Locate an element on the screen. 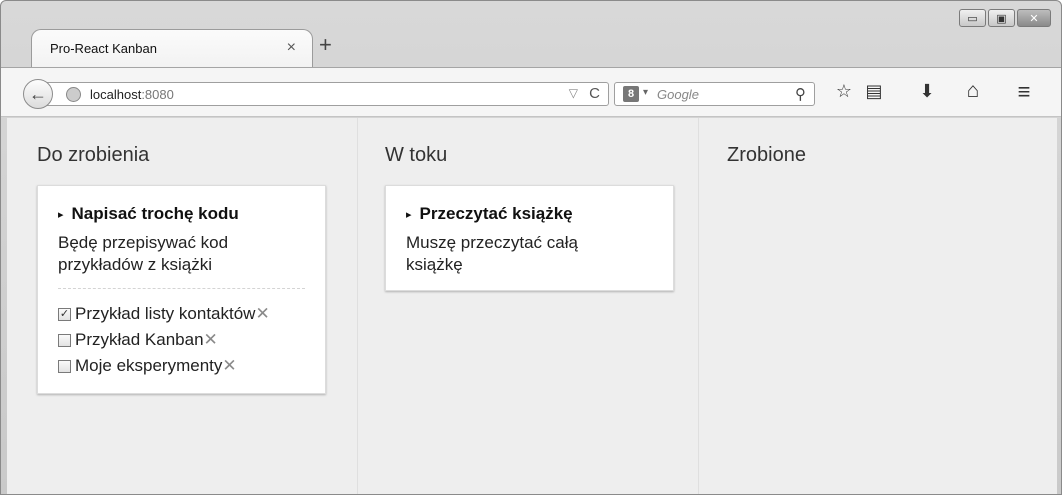  home-icon: ⌂ is located at coordinates (973, 91).